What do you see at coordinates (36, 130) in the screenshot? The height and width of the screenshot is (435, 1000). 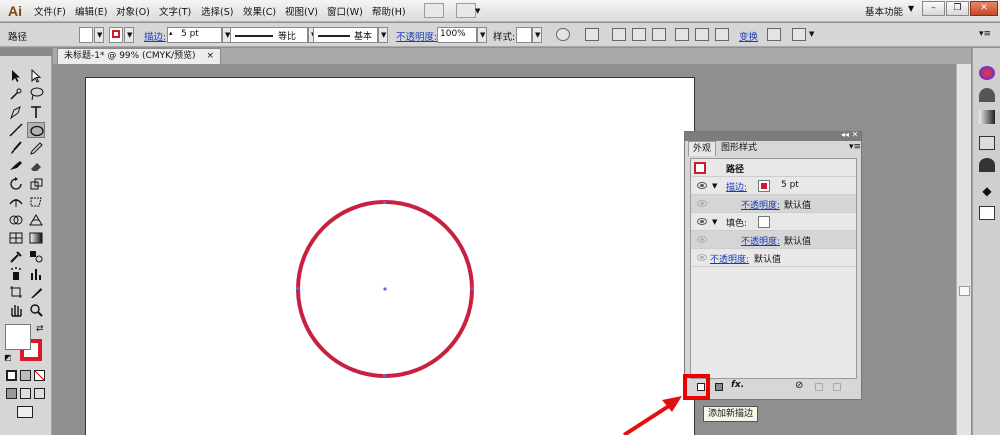 I see `ellipse-tool-icon` at bounding box center [36, 130].